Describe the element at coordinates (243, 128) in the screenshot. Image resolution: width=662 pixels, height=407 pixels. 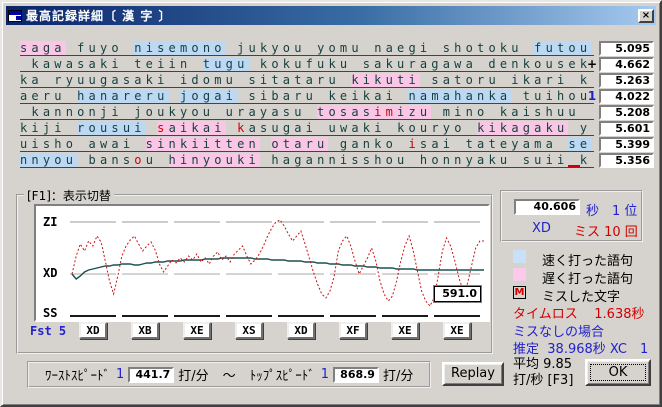
I see `typing-segment: k` at that location.